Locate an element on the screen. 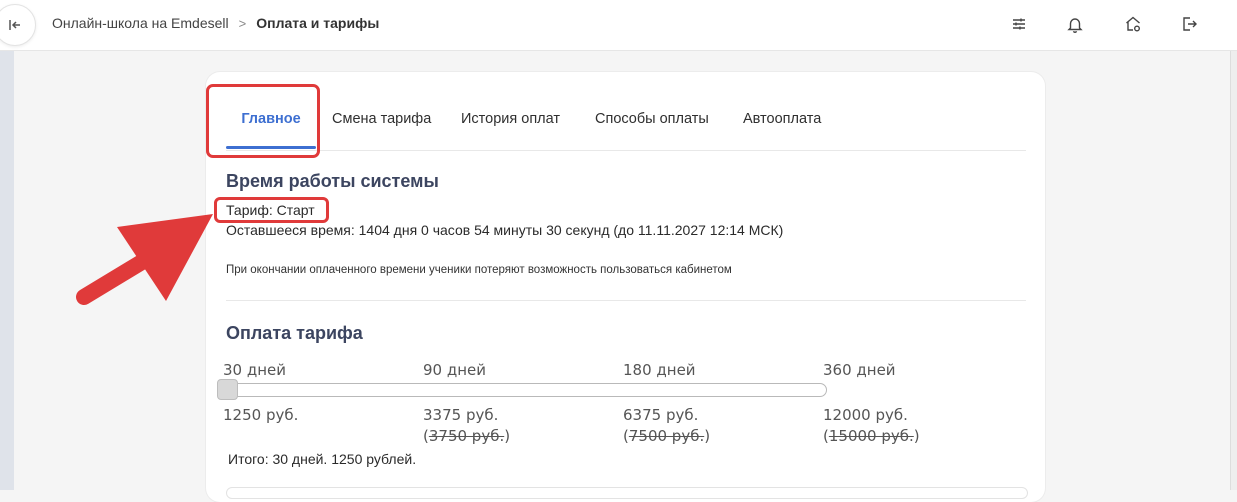 The height and width of the screenshot is (502, 1237). scrollbar is located at coordinates (1233, 270).